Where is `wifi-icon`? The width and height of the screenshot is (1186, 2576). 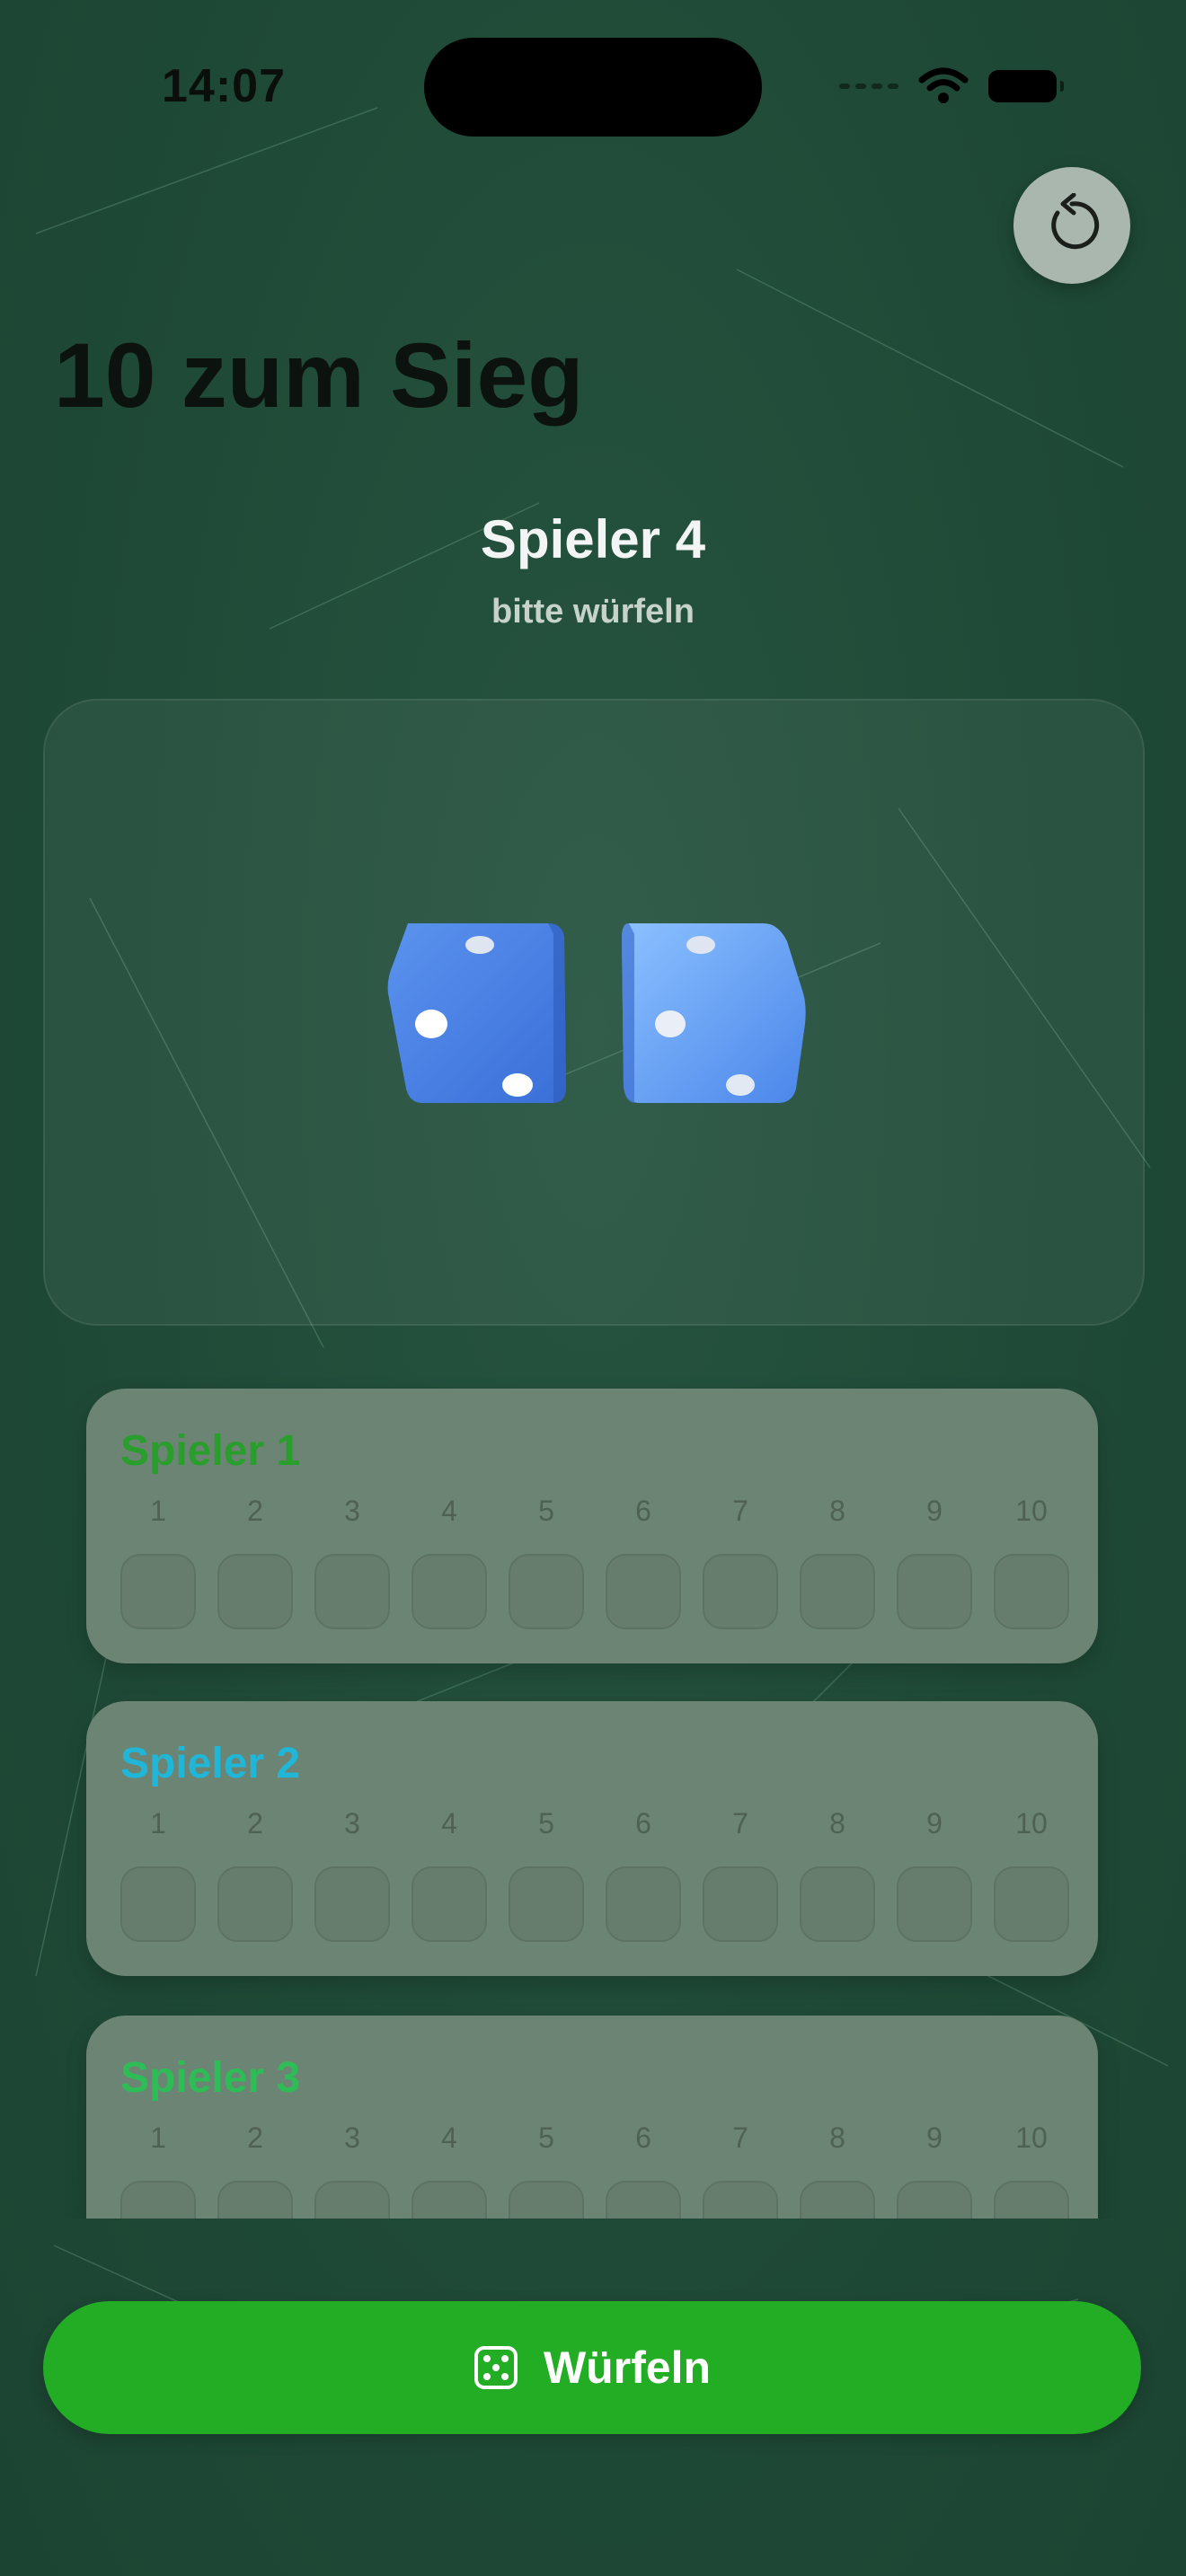 wifi-icon is located at coordinates (943, 85).